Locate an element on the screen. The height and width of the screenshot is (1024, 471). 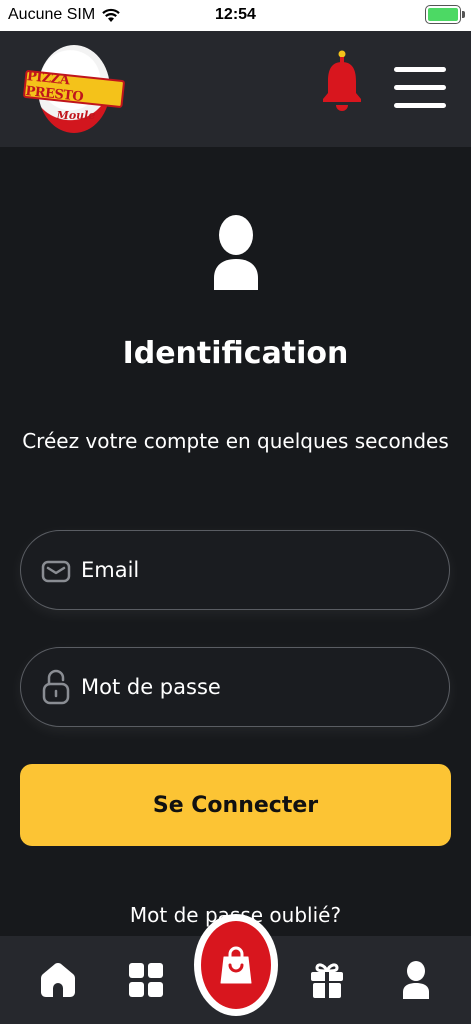
email-field is located at coordinates (235, 570).